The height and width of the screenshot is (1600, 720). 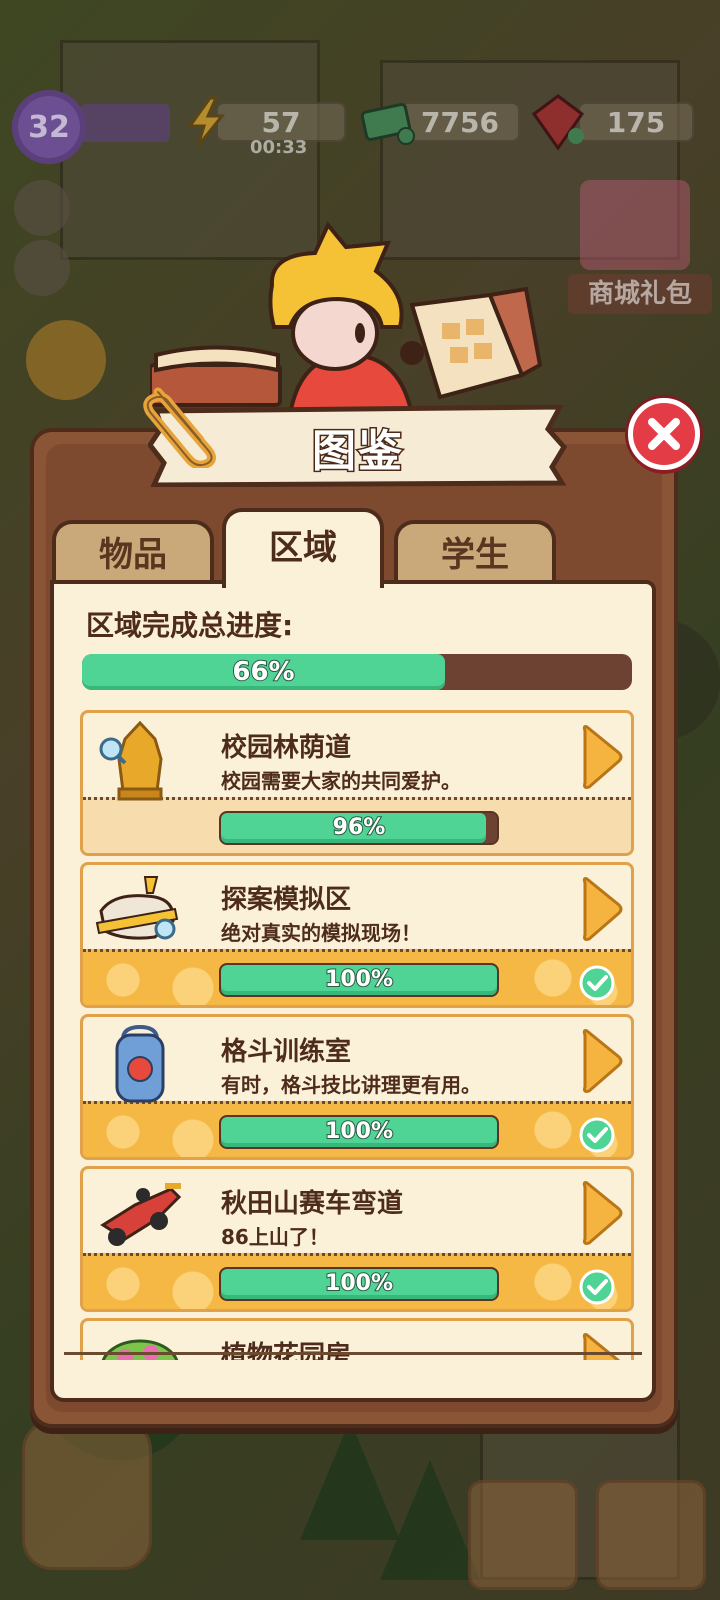 I want to click on gem-value: 175, so click(x=636, y=122).